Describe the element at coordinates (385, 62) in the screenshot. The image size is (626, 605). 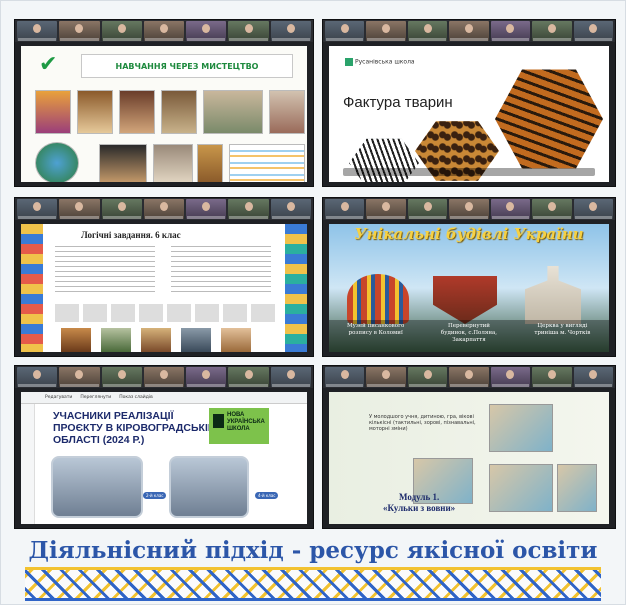
I see `logo-text: Русанівська школа` at that location.